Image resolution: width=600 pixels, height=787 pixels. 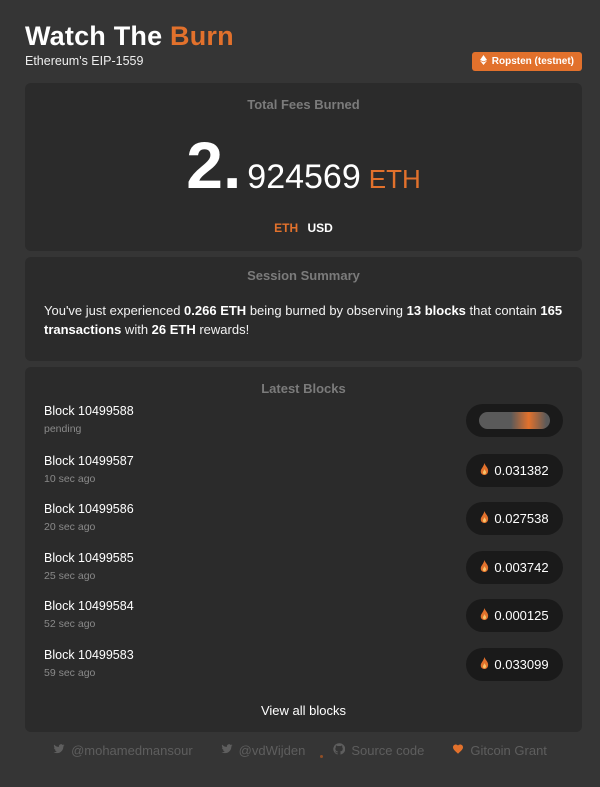 What do you see at coordinates (214, 165) in the screenshot?
I see `fees-integer: 2.` at bounding box center [214, 165].